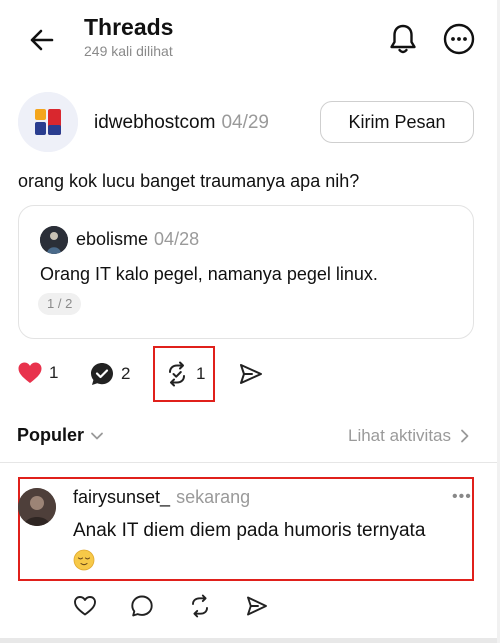  What do you see at coordinates (112, 239) in the screenshot?
I see `quoted-author-name: ebolisme` at bounding box center [112, 239].